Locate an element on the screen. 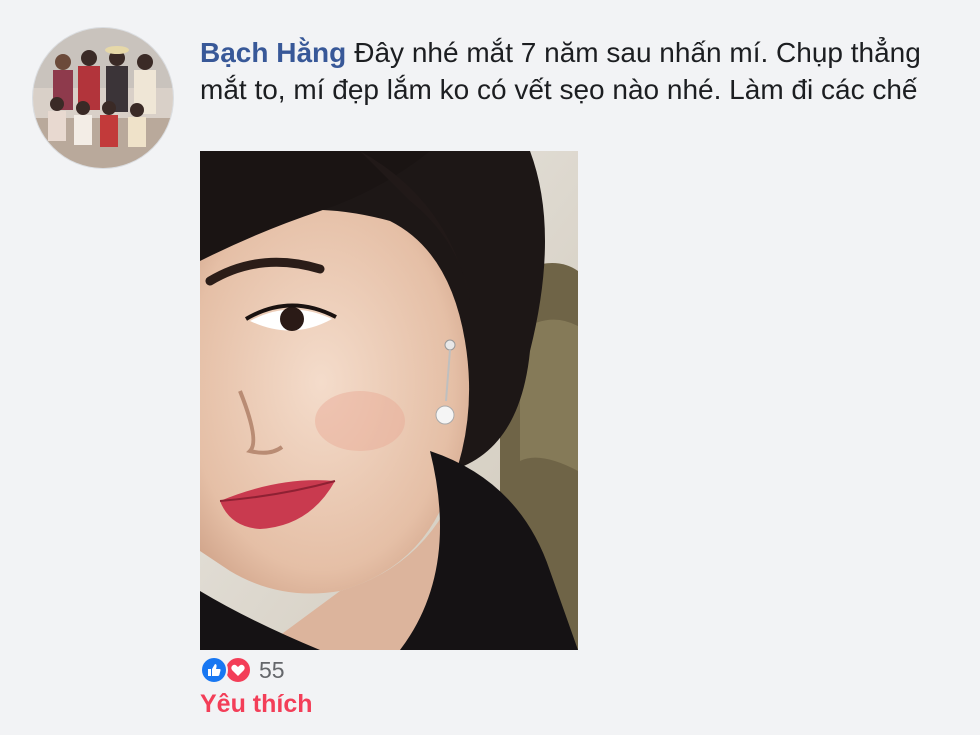 This screenshot has height=735, width=980. avatar-photo is located at coordinates (103, 98).